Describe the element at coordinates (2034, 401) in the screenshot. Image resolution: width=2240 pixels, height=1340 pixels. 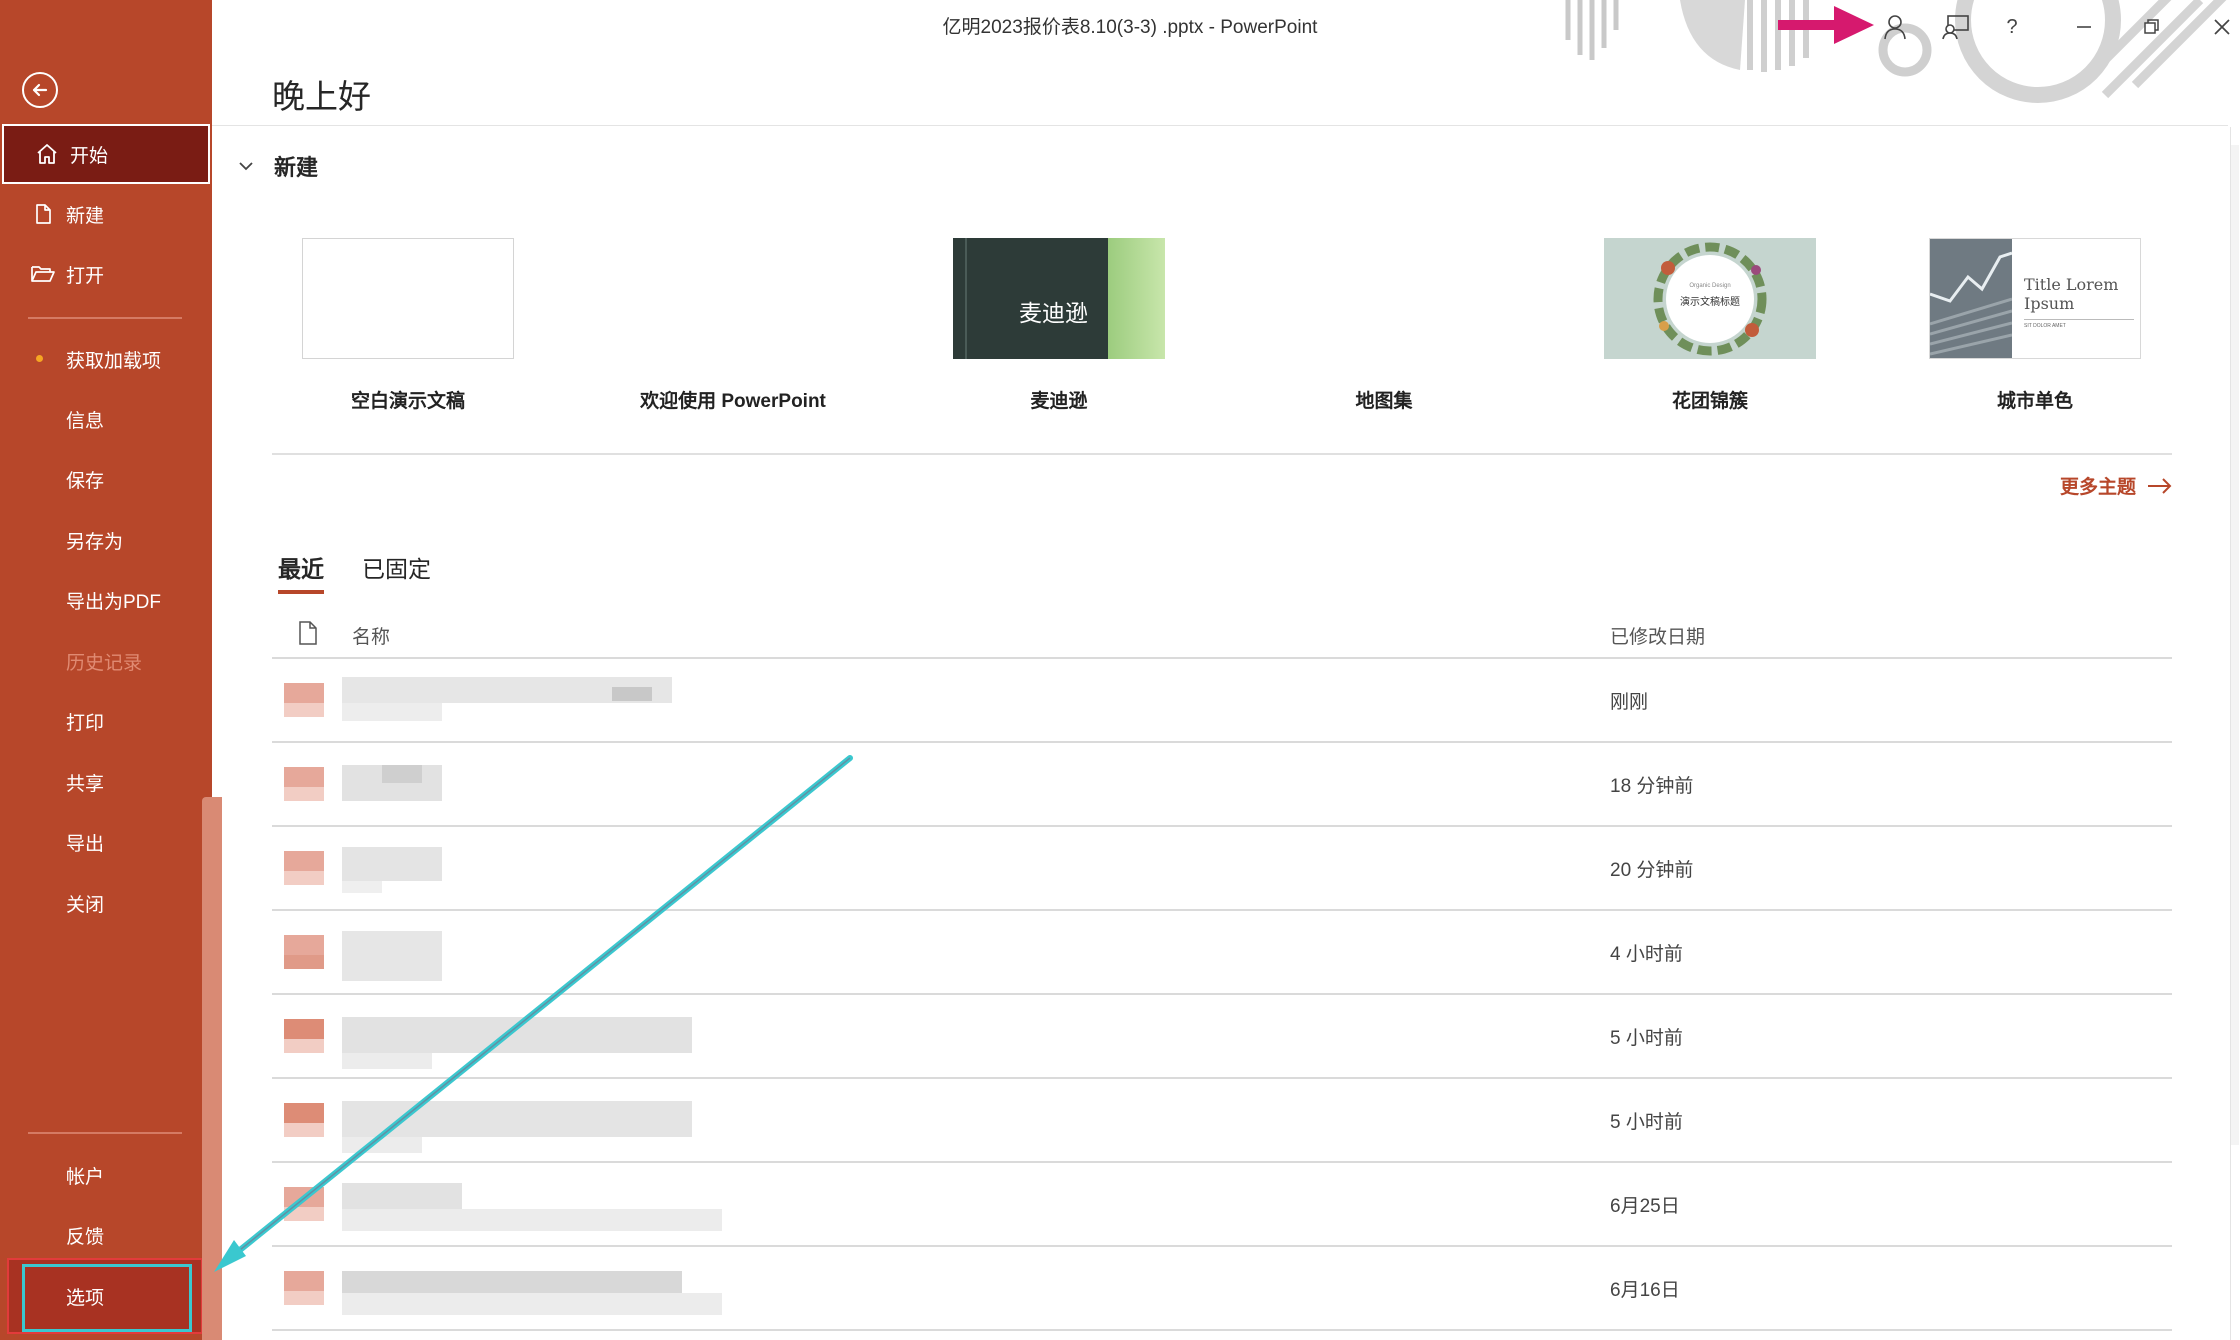
I see `template-name: 城市单色` at that location.